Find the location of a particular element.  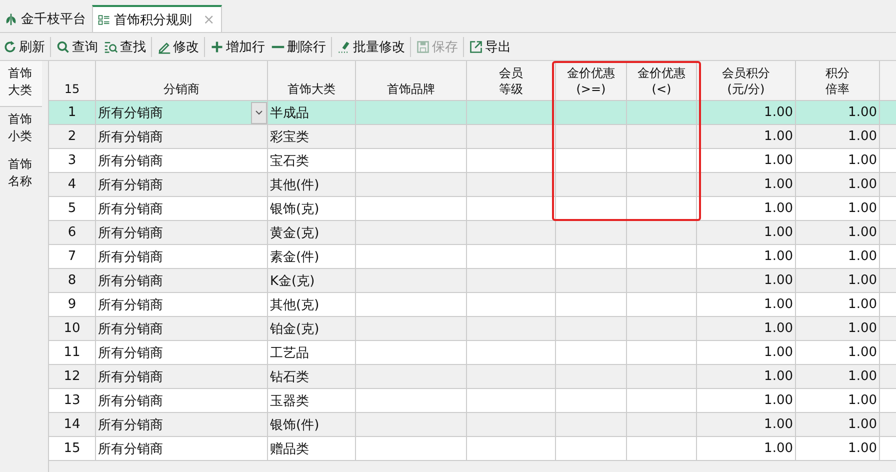

row-number: 1 is located at coordinates (72, 113).